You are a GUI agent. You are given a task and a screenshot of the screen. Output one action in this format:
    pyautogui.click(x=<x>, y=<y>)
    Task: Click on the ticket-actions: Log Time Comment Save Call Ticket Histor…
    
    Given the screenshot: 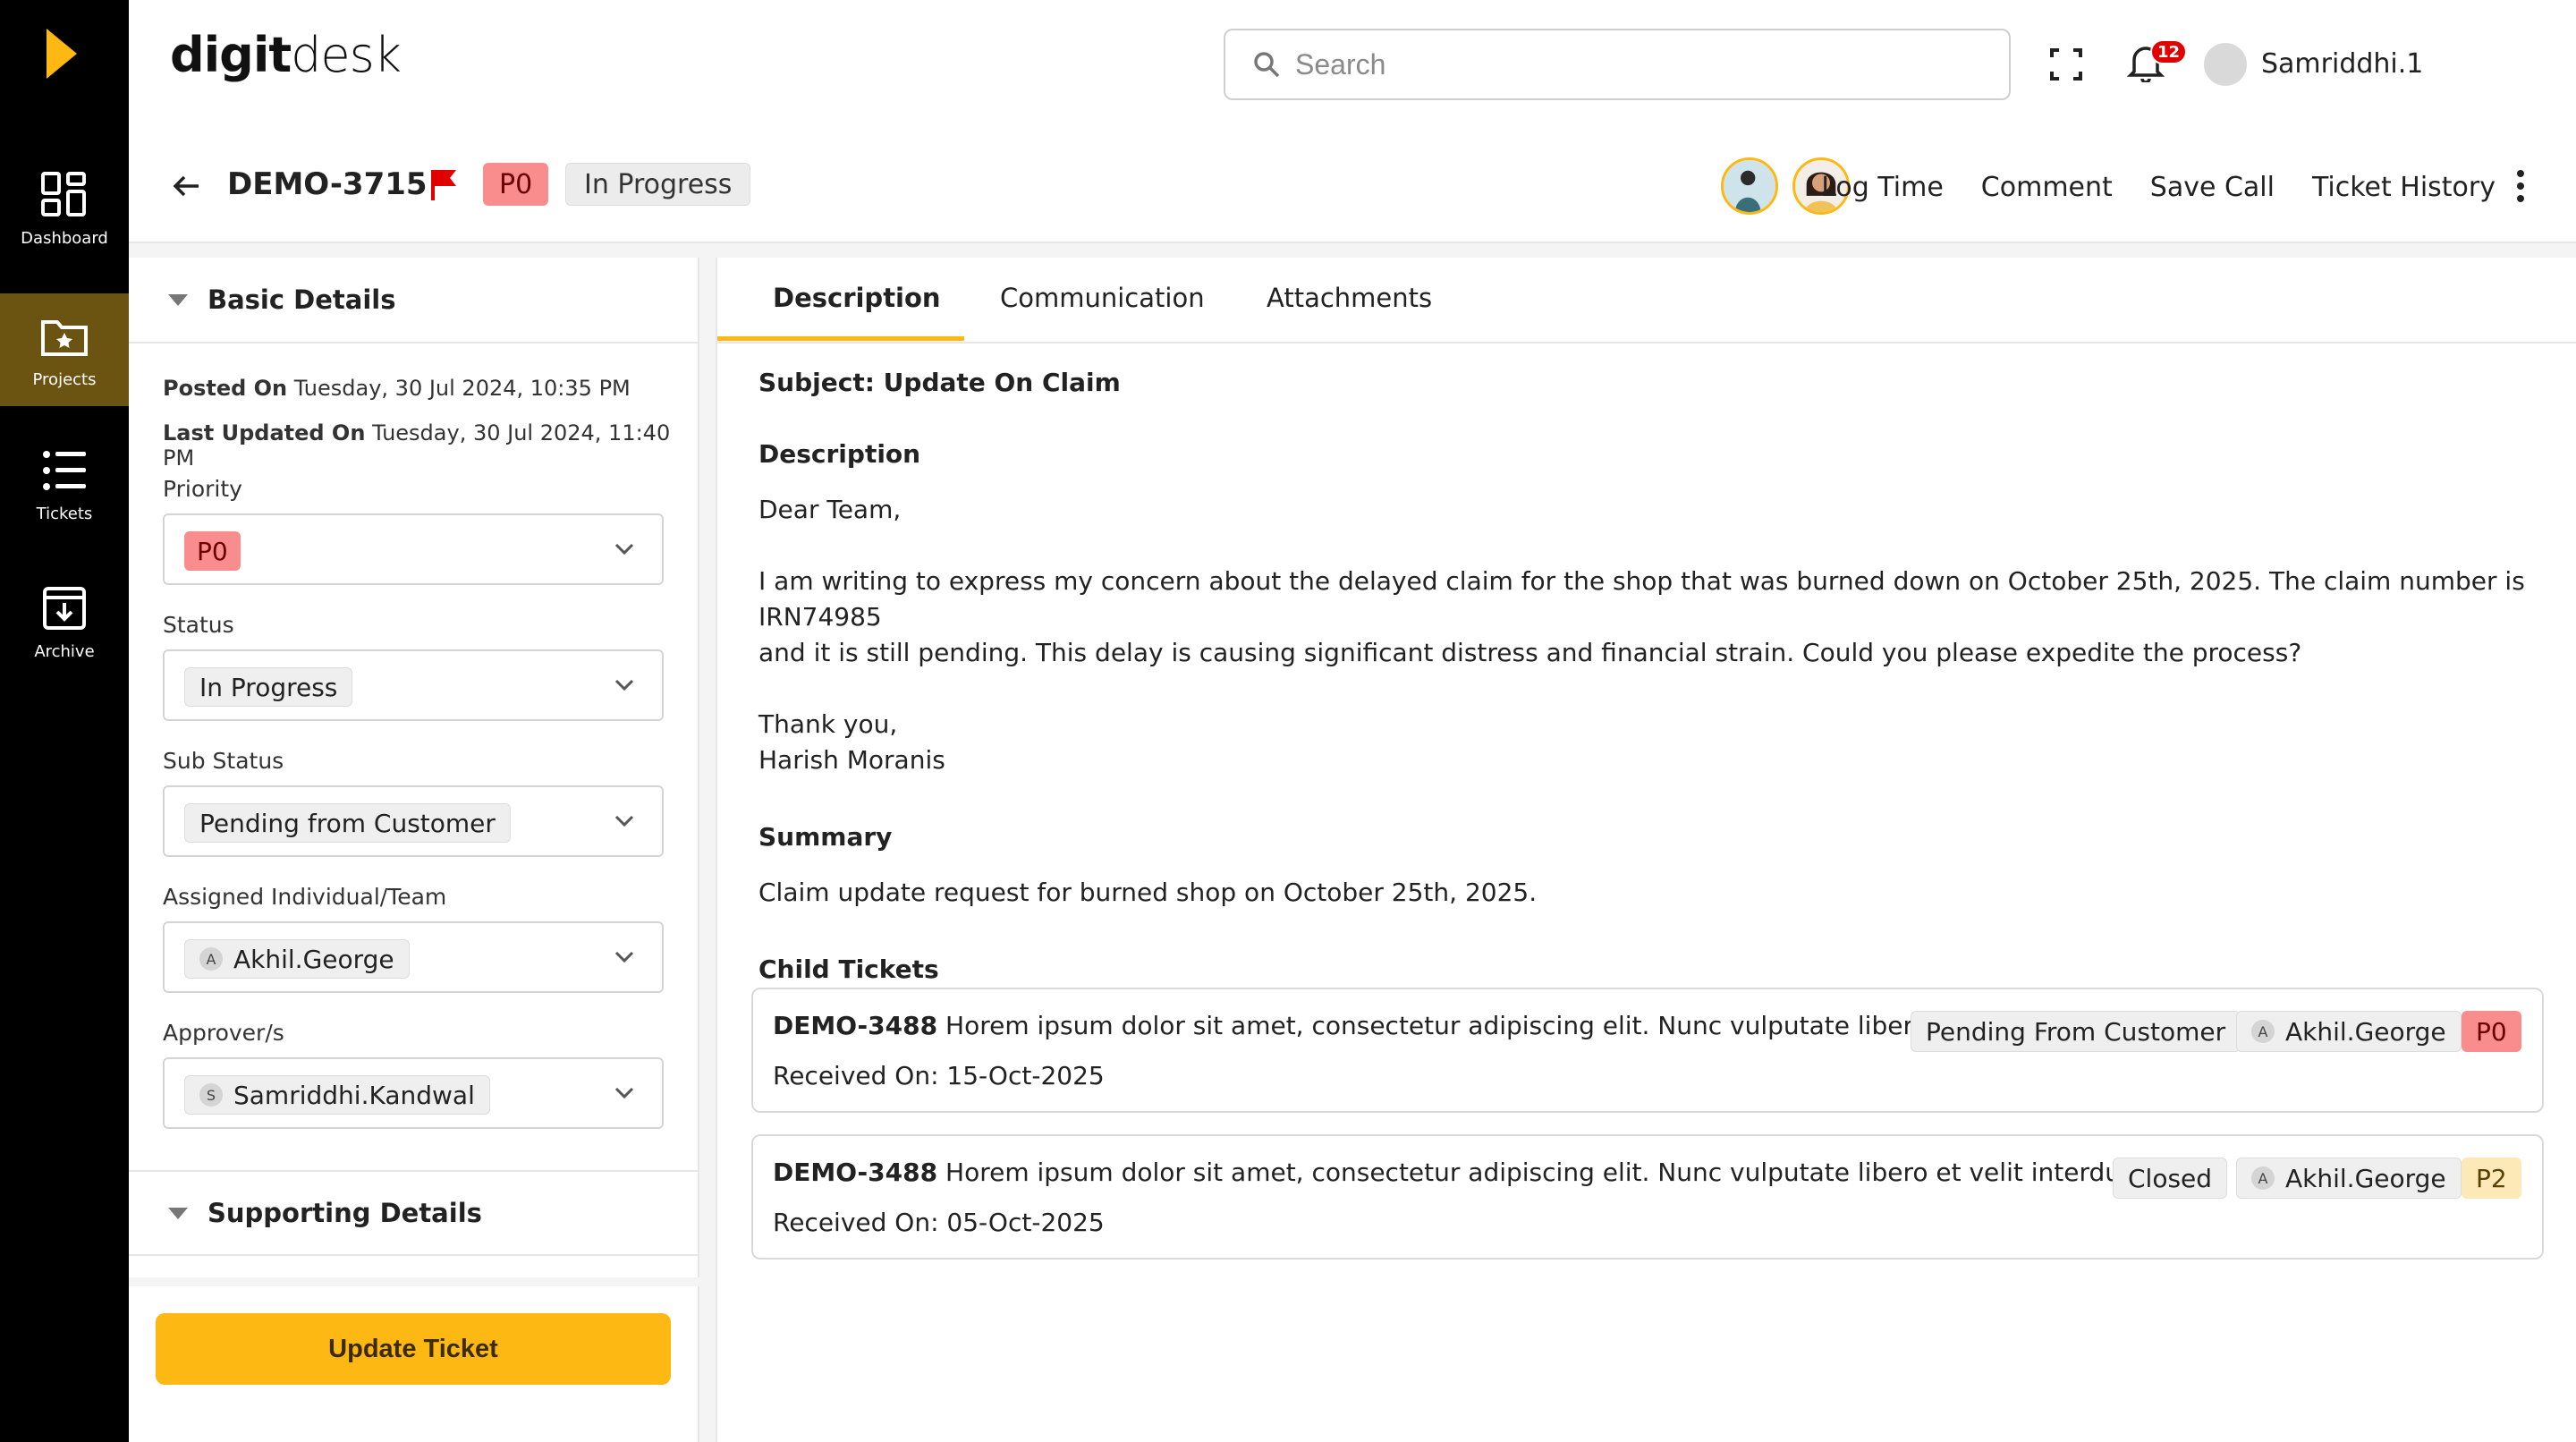 What is the action you would take?
    pyautogui.click(x=2158, y=187)
    